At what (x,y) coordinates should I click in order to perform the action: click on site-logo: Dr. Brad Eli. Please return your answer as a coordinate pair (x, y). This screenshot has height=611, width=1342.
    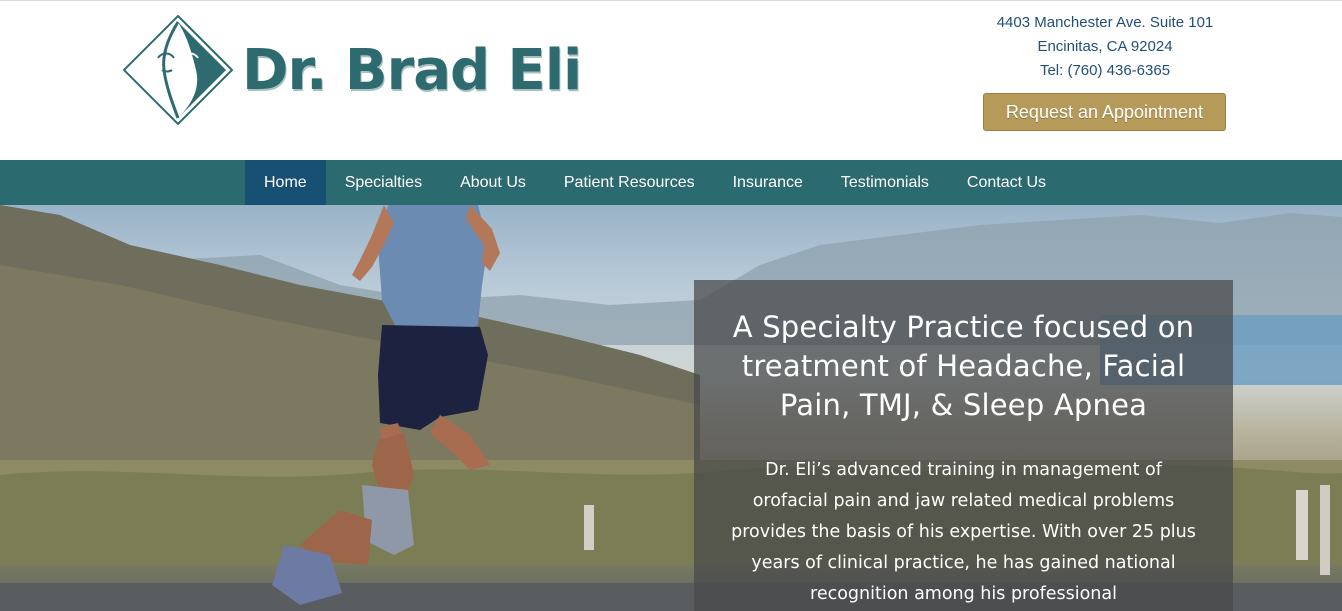
    Looking at the image, I should click on (352, 70).